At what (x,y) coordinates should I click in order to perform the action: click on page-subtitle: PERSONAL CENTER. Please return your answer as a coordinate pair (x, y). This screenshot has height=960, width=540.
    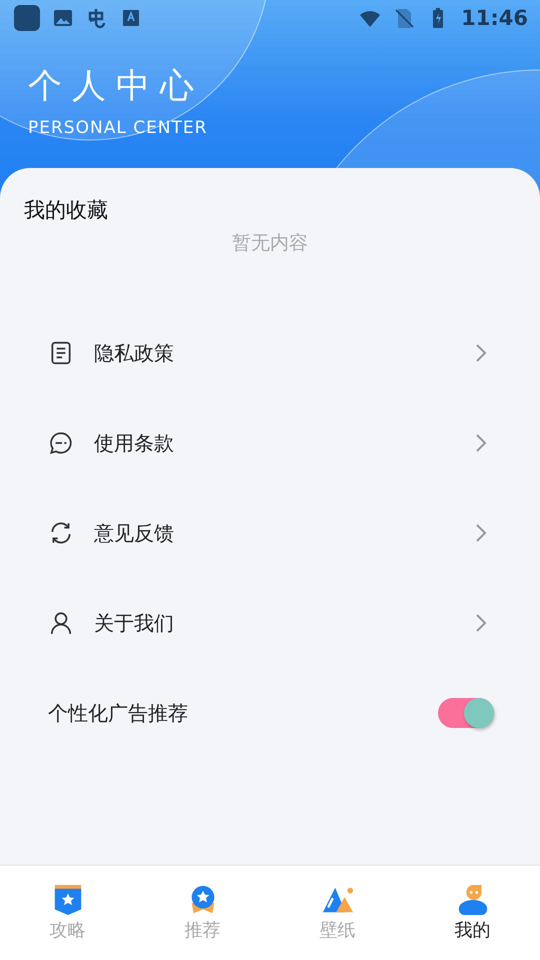
    Looking at the image, I should click on (118, 128).